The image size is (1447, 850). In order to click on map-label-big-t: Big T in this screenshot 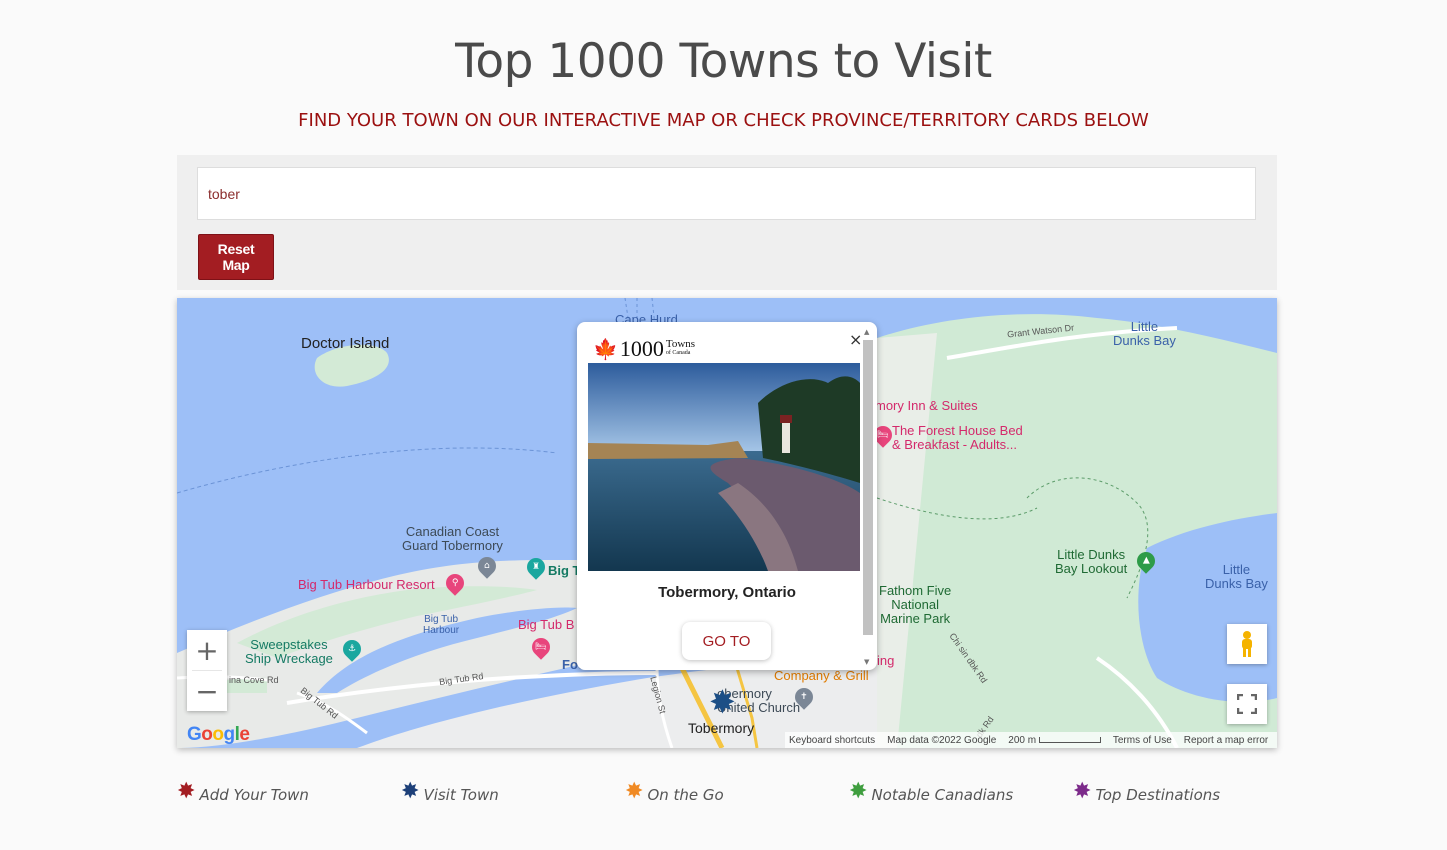, I will do `click(564, 570)`.